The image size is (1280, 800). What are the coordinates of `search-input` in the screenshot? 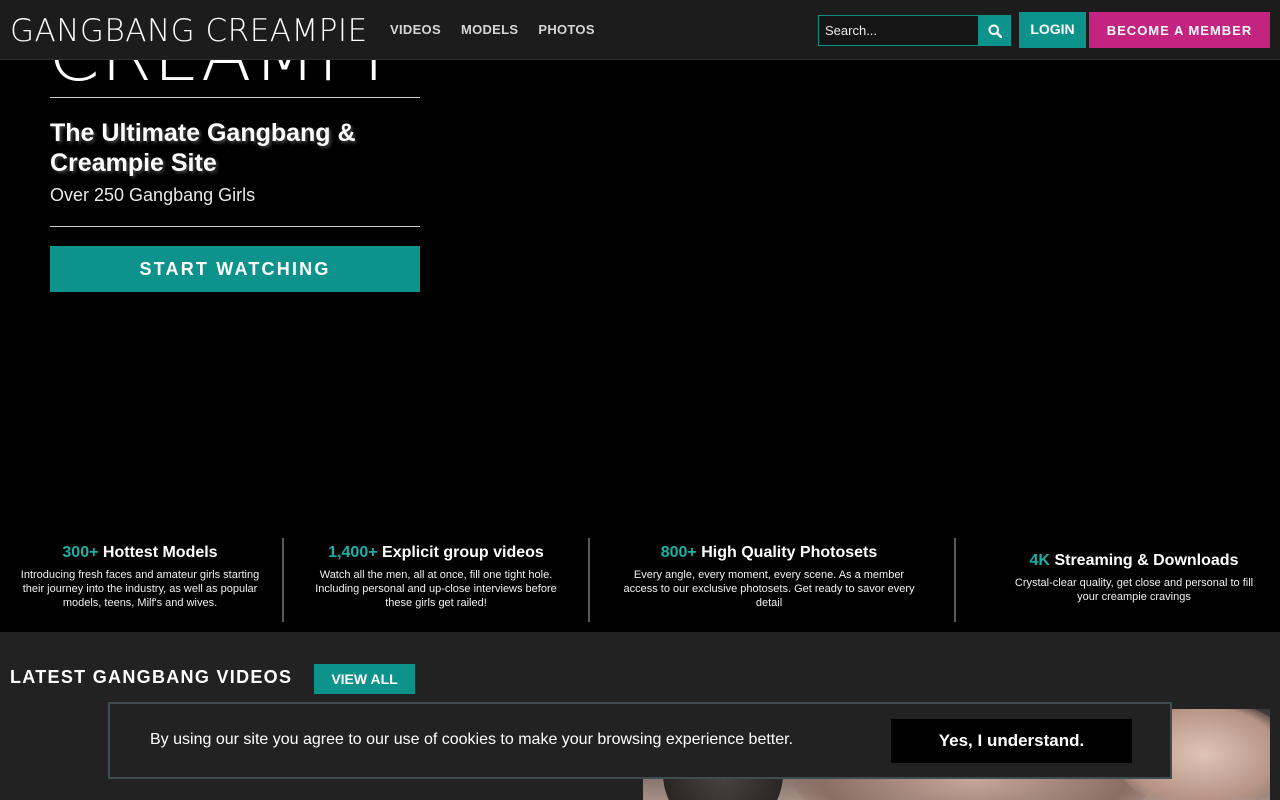 It's located at (898, 30).